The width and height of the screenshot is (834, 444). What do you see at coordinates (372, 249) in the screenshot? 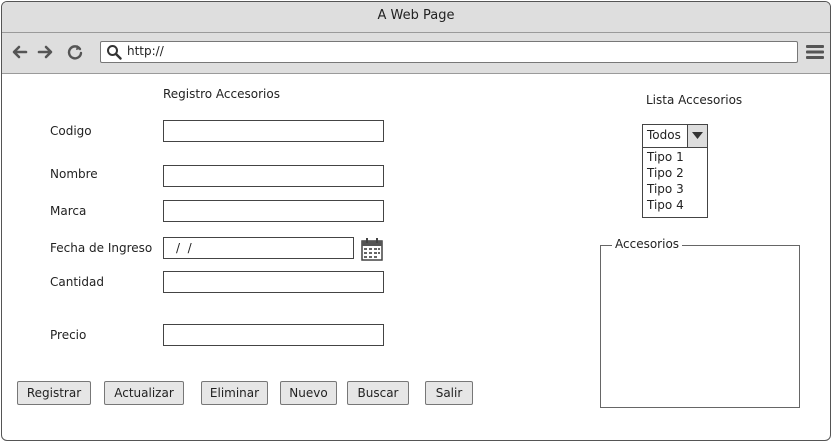
I see `calendar-icon` at bounding box center [372, 249].